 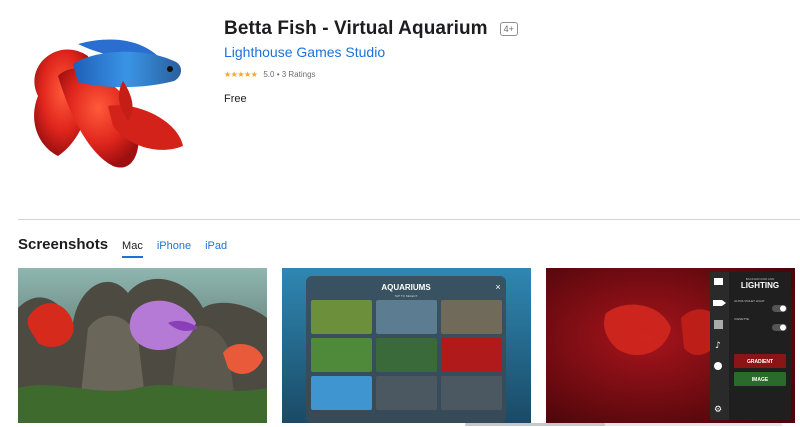 What do you see at coordinates (718, 346) in the screenshot?
I see `music-icon: ♪` at bounding box center [718, 346].